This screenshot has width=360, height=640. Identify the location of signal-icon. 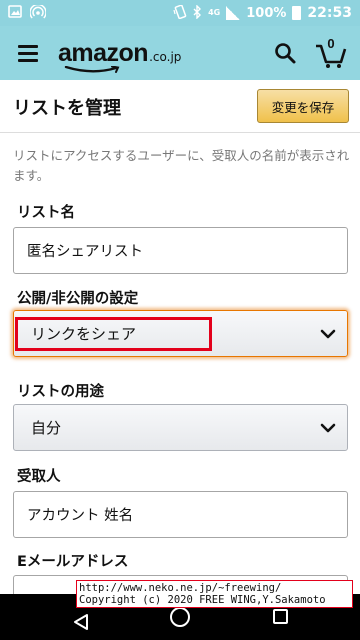
(233, 13).